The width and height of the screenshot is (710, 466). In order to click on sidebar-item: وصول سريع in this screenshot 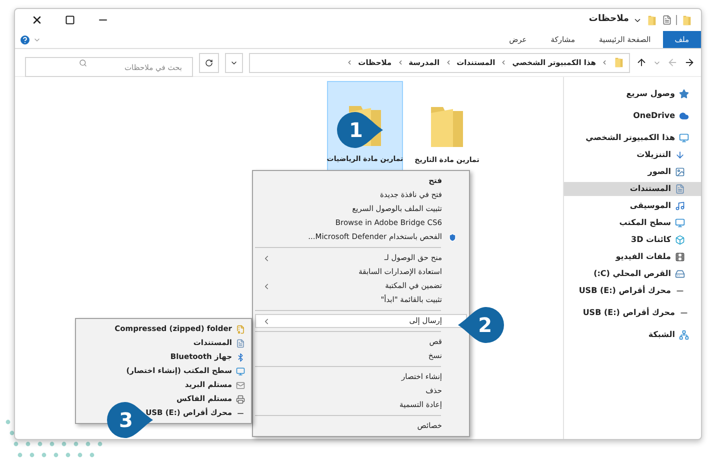, I will do `click(632, 94)`.